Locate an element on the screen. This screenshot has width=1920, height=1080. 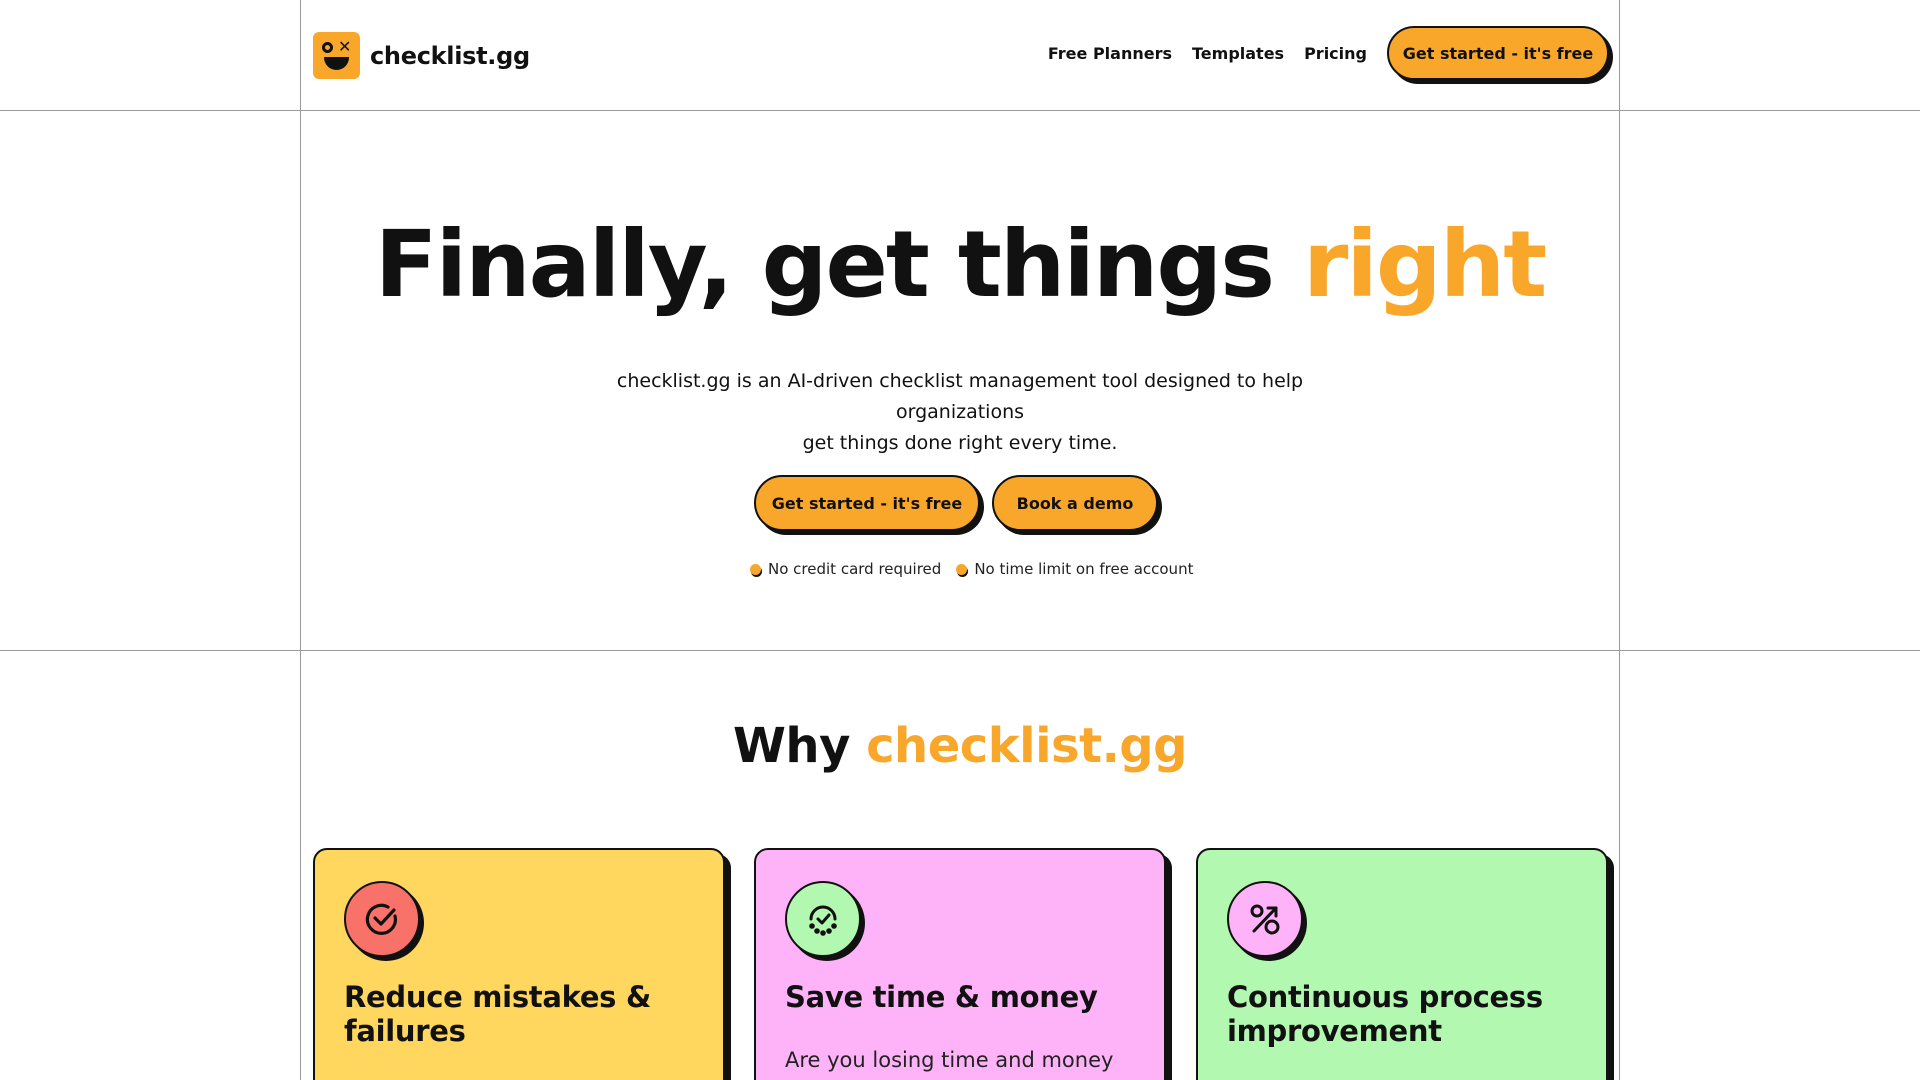
nav-link-pricing: Pricing is located at coordinates (1335, 53).